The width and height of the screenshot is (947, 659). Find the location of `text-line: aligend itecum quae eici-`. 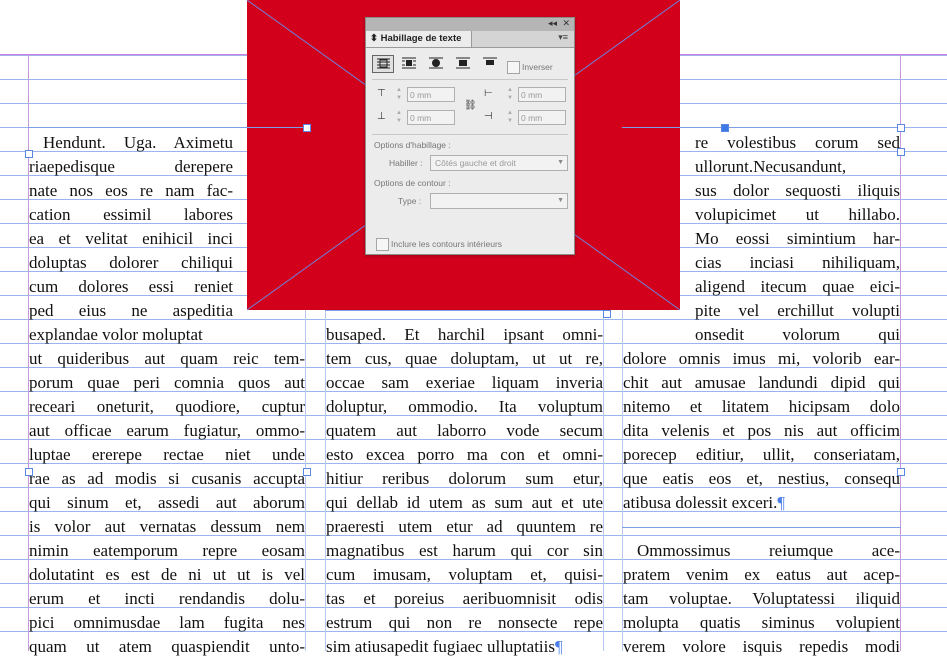

text-line: aligend itecum quae eici- is located at coordinates (797, 286).